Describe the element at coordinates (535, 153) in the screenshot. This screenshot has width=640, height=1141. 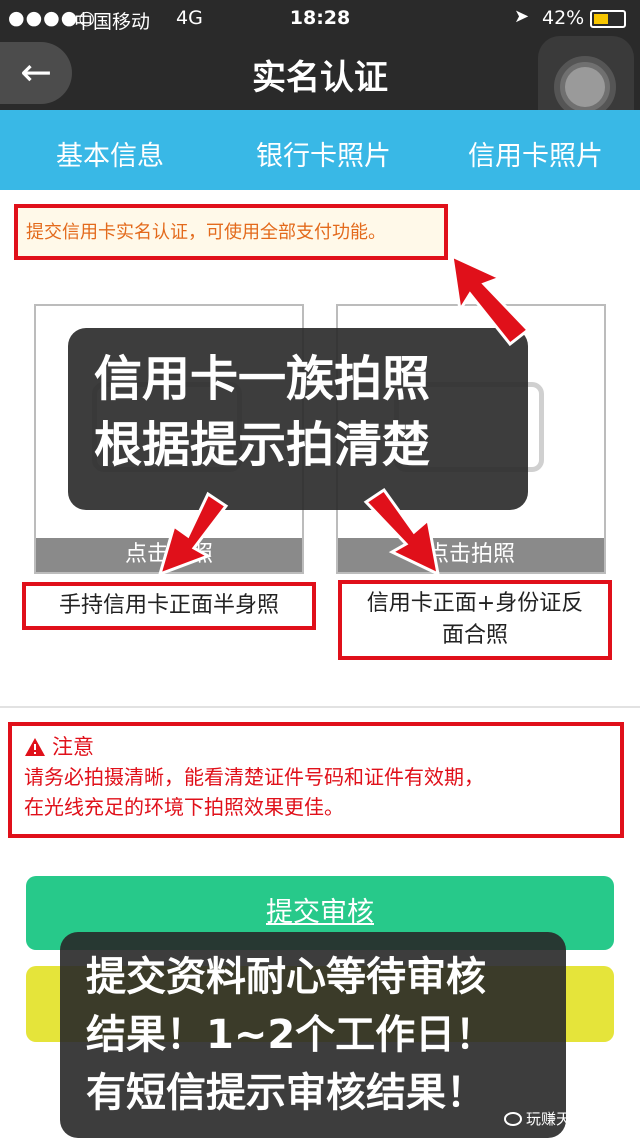
I see `tab-credit-card-photo: 信用卡照片` at that location.